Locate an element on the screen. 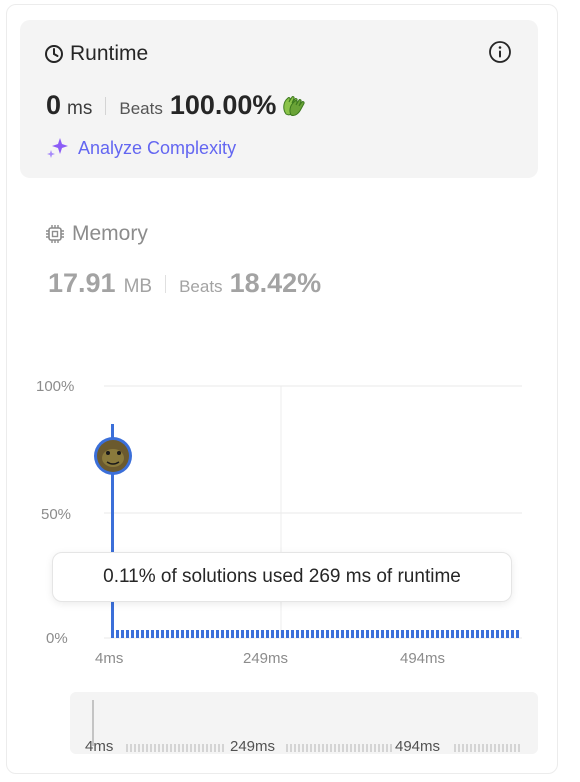  memory-header: Memory is located at coordinates (96, 234).